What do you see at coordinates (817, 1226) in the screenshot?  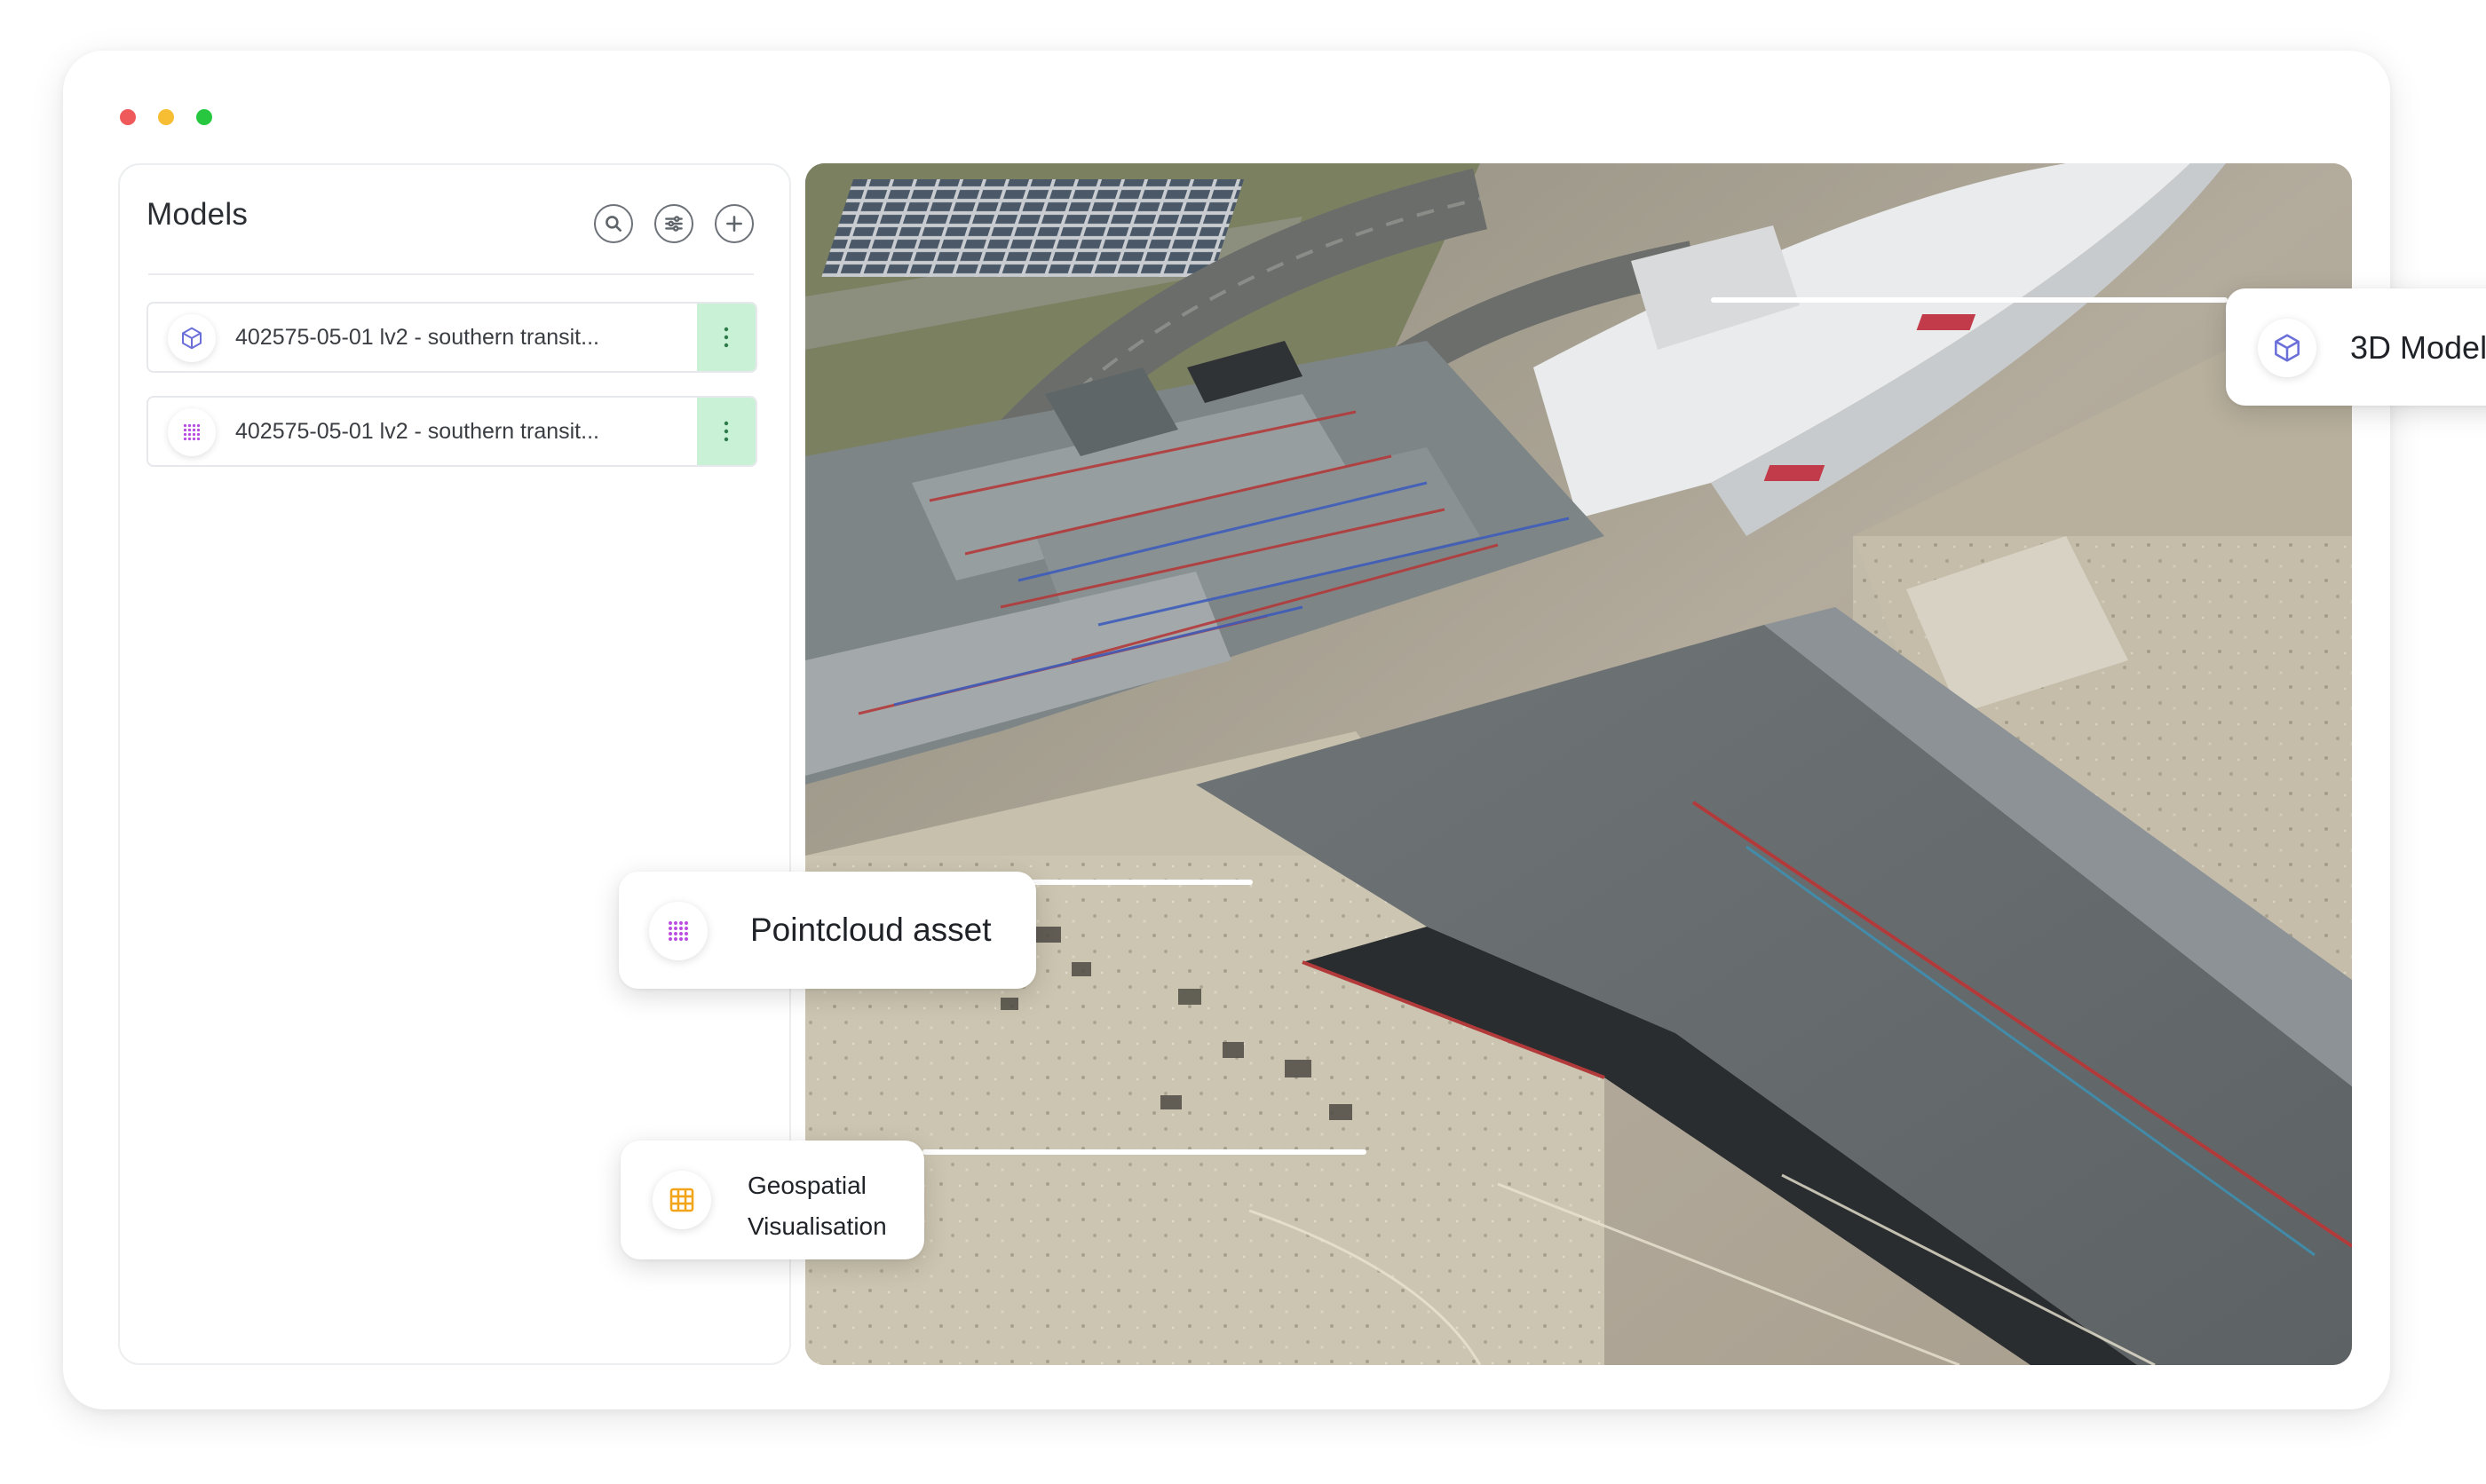 I see `callout-label-line2: Visualisation` at bounding box center [817, 1226].